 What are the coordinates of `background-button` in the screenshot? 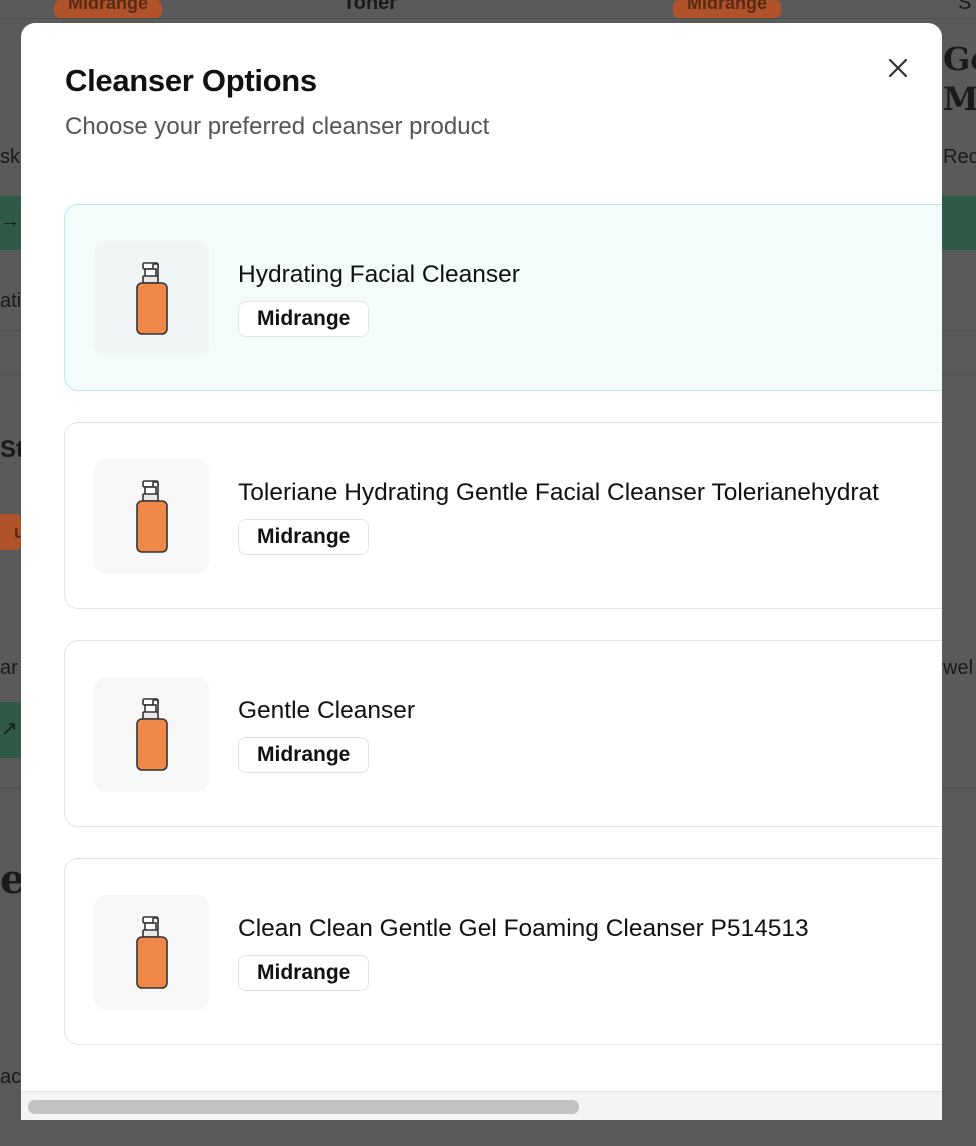 It's located at (959, 223).